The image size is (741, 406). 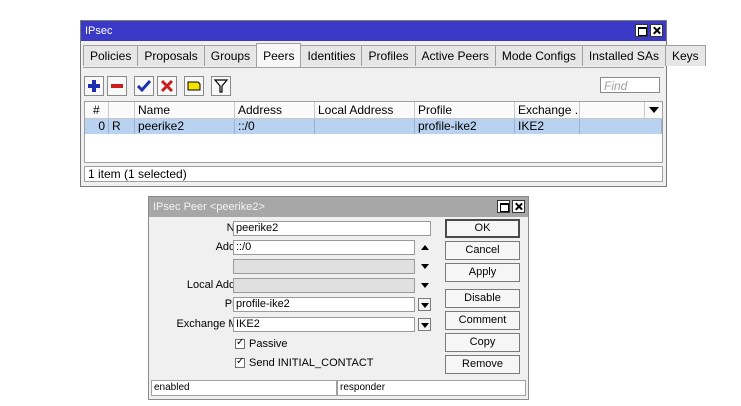 I want to click on window-title: IPsec, so click(x=99, y=31).